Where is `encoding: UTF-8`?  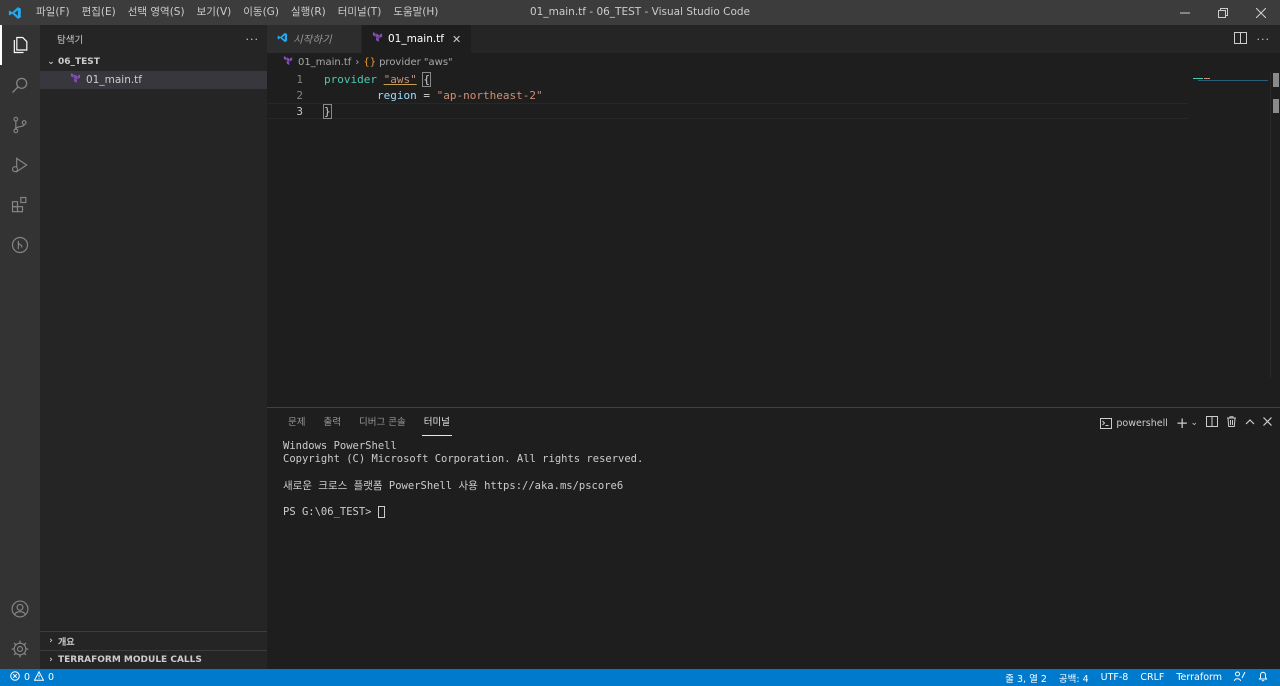 encoding: UTF-8 is located at coordinates (1115, 677).